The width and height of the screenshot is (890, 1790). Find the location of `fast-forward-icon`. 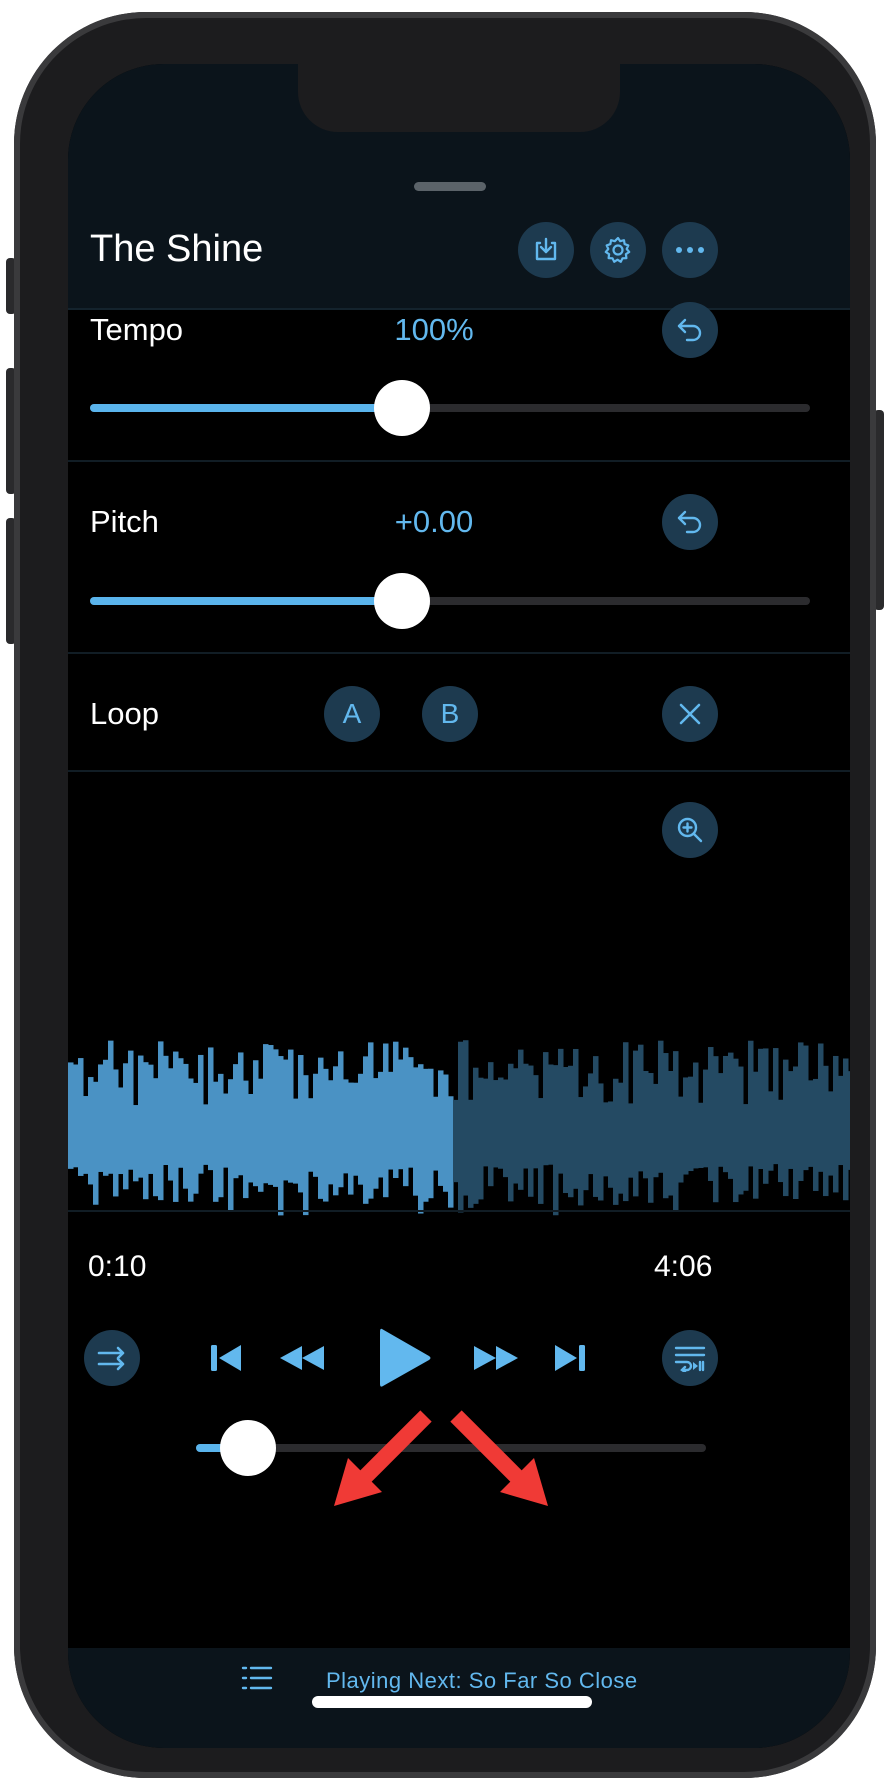

fast-forward-icon is located at coordinates (496, 1358).